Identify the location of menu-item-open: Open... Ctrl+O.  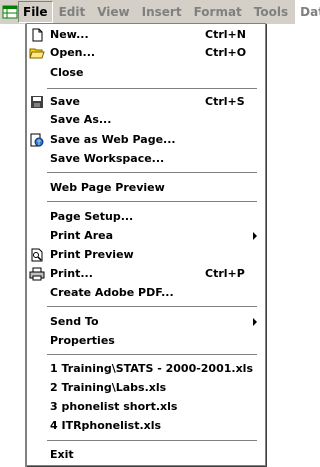
(146, 53).